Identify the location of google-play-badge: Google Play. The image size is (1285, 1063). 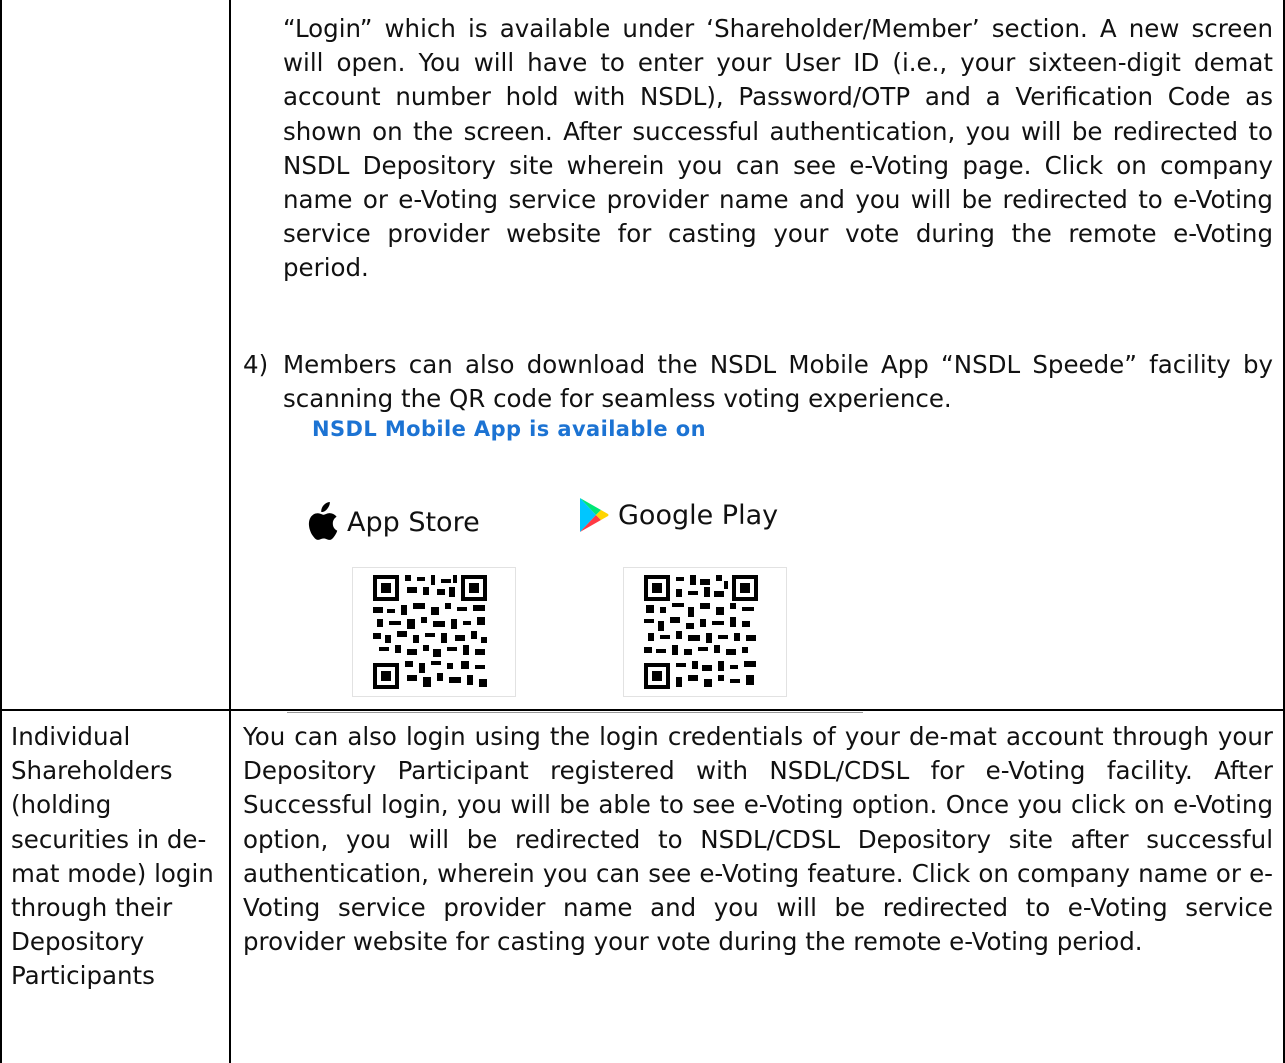
(678, 515).